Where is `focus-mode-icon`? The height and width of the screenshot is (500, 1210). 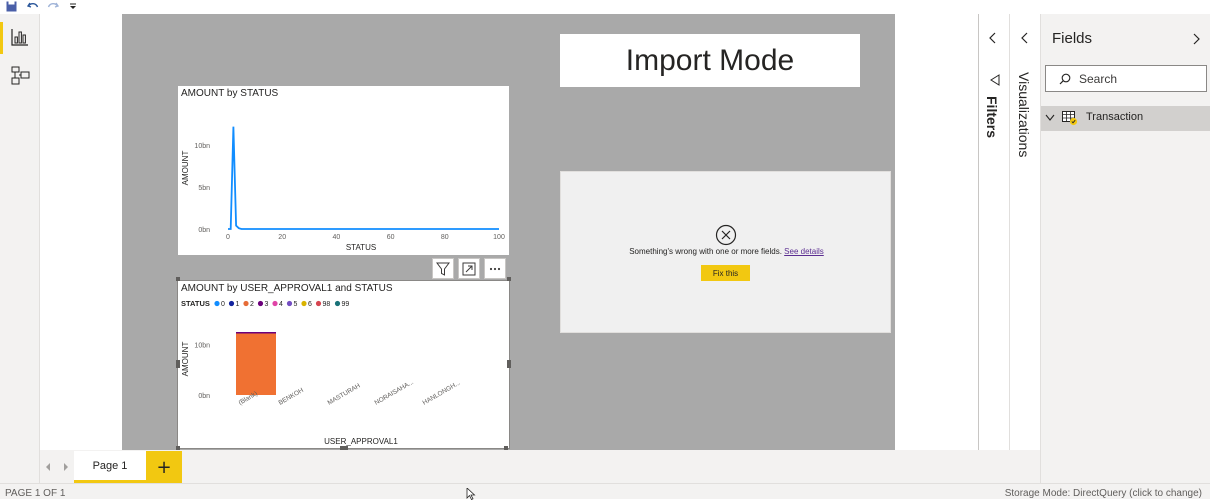 focus-mode-icon is located at coordinates (469, 268).